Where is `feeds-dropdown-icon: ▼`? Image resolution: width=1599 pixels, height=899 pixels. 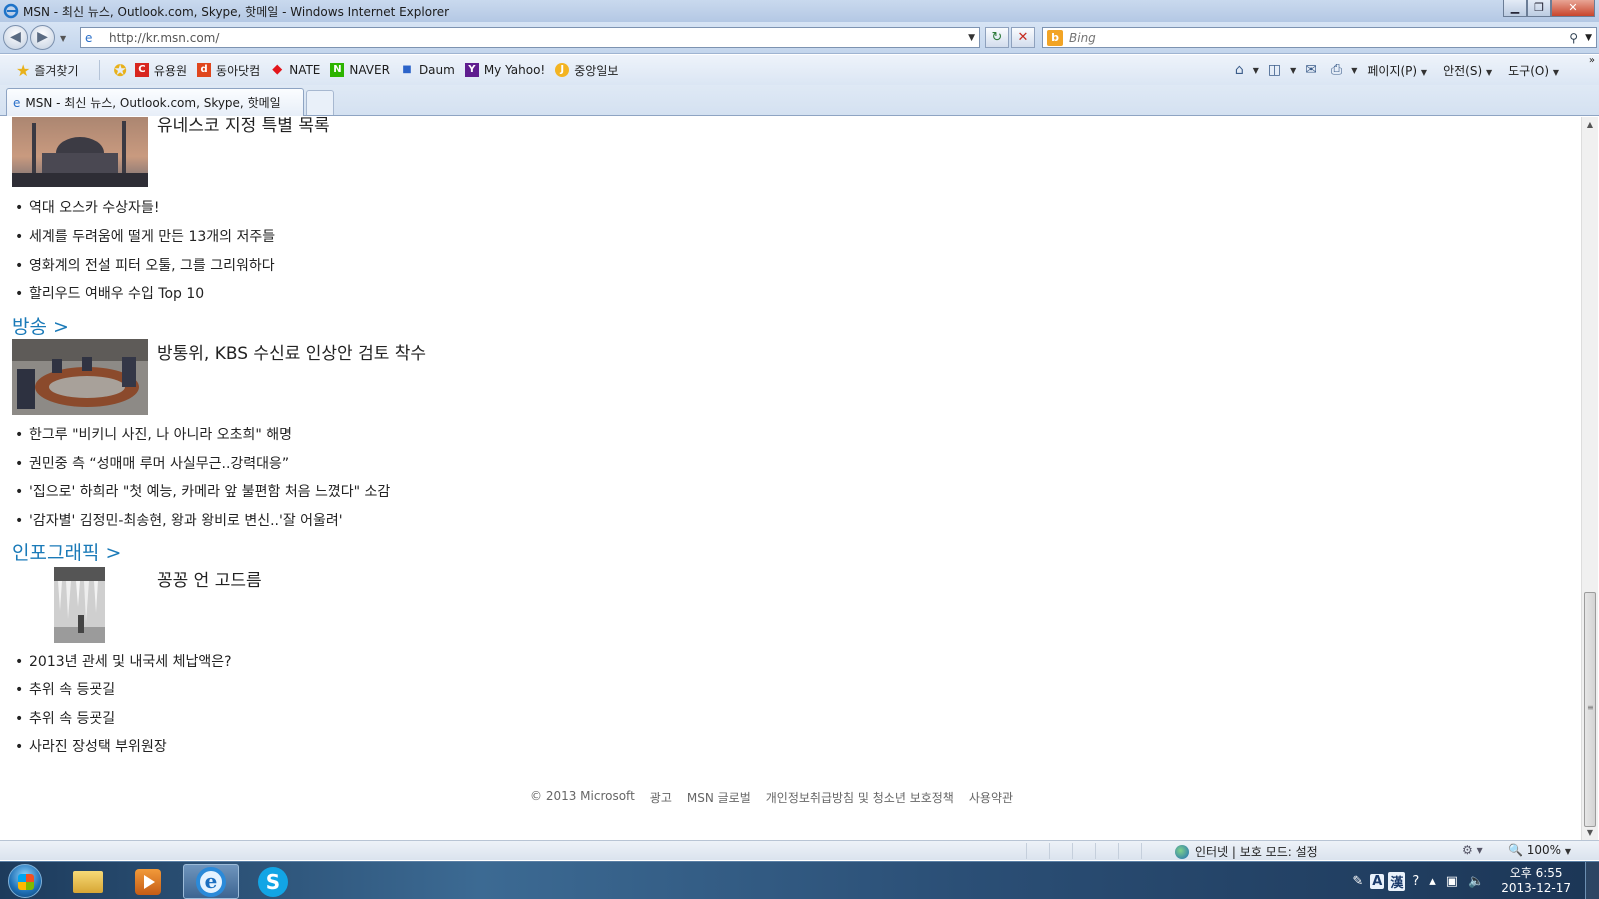
feeds-dropdown-icon: ▼ is located at coordinates (1293, 70).